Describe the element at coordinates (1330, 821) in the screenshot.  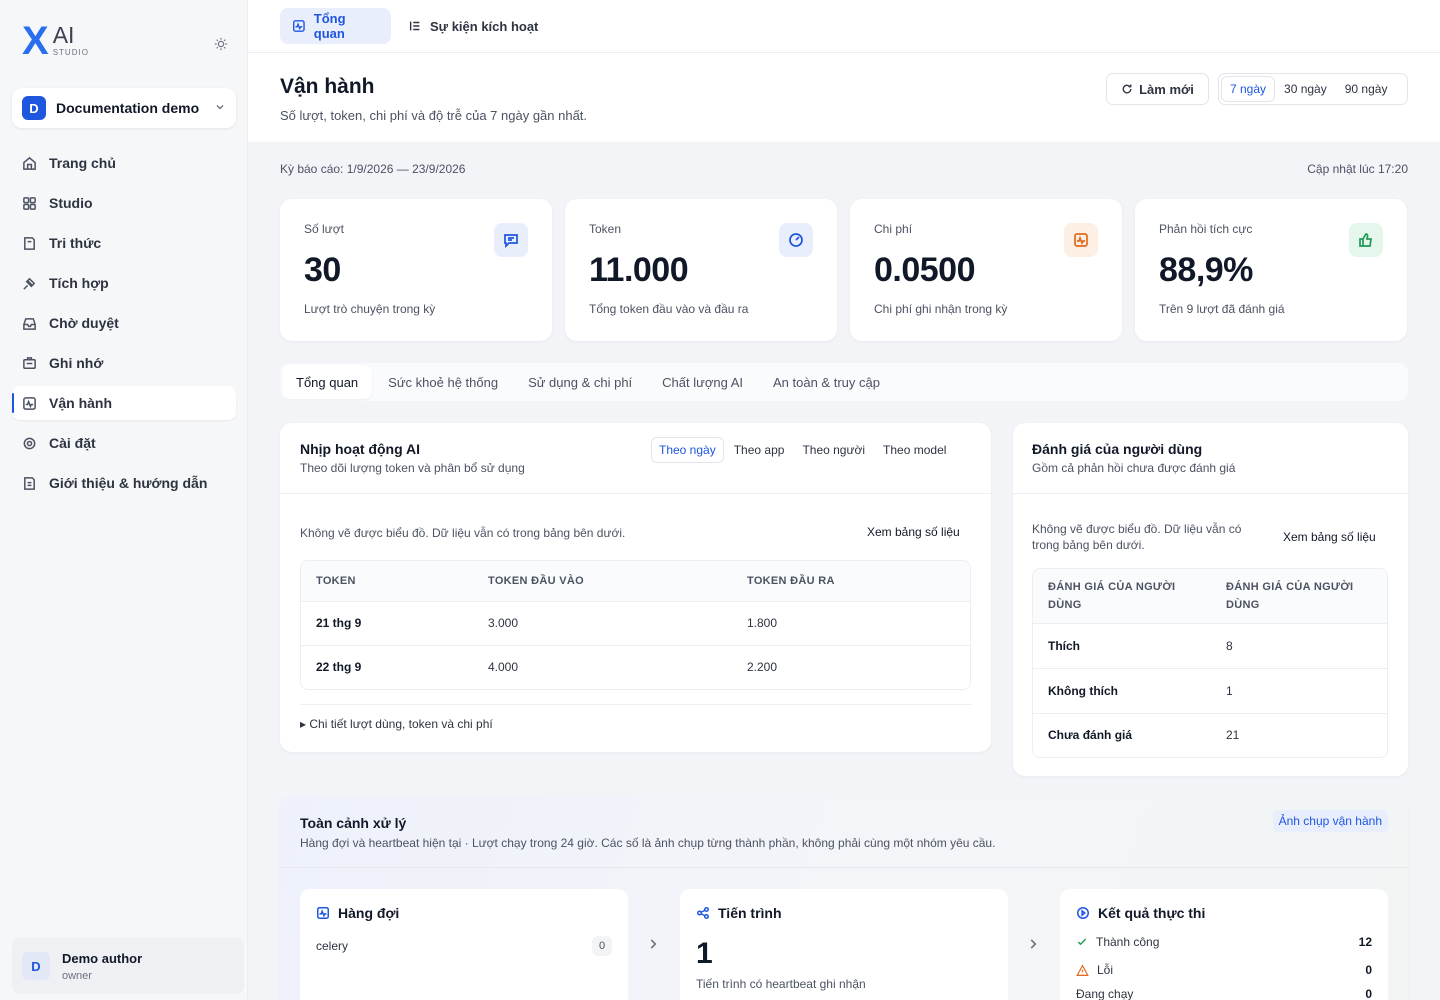
I see `operations-snapshot-badge: Ảnh chụp vận hành` at that location.